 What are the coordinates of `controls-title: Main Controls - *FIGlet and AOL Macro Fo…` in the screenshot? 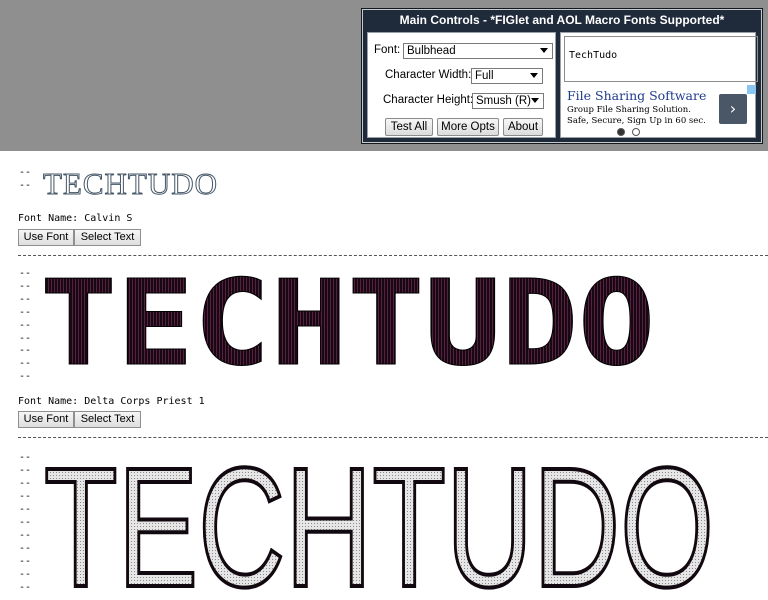 It's located at (562, 20).